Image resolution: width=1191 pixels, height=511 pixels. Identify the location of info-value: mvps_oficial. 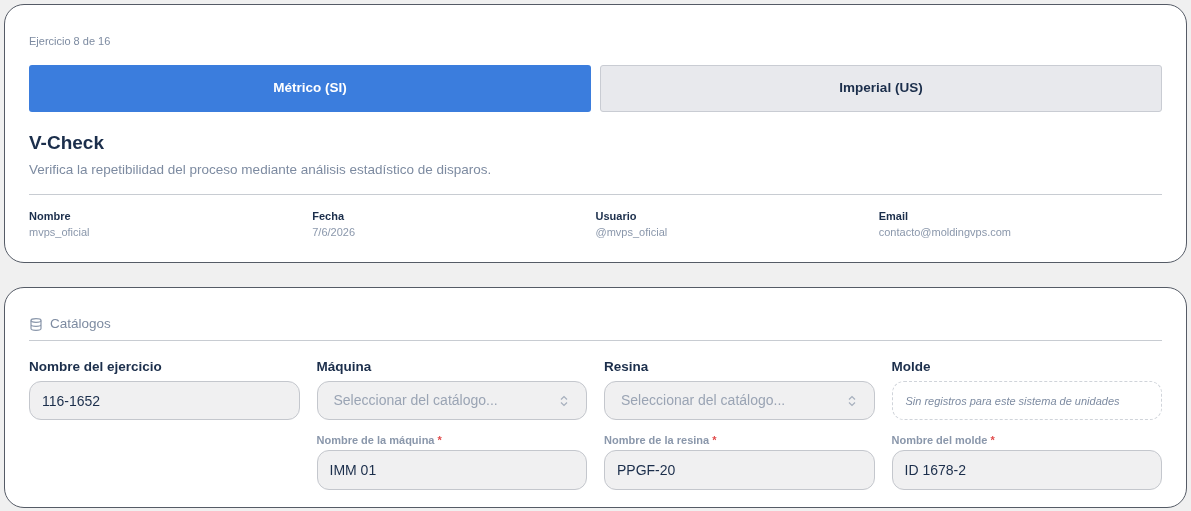
(60, 232).